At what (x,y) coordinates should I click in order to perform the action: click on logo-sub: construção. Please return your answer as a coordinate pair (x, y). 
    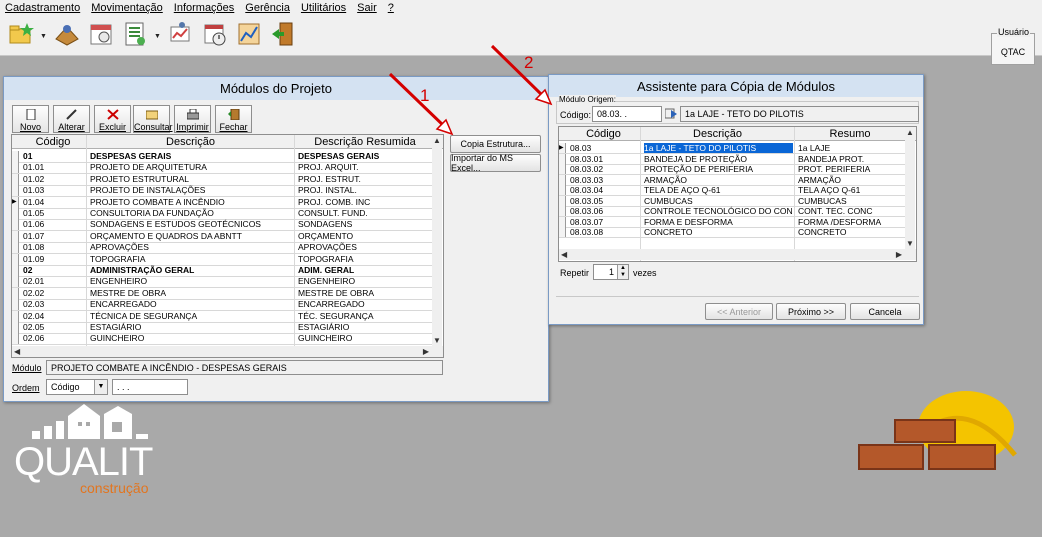
    Looking at the image, I should click on (114, 488).